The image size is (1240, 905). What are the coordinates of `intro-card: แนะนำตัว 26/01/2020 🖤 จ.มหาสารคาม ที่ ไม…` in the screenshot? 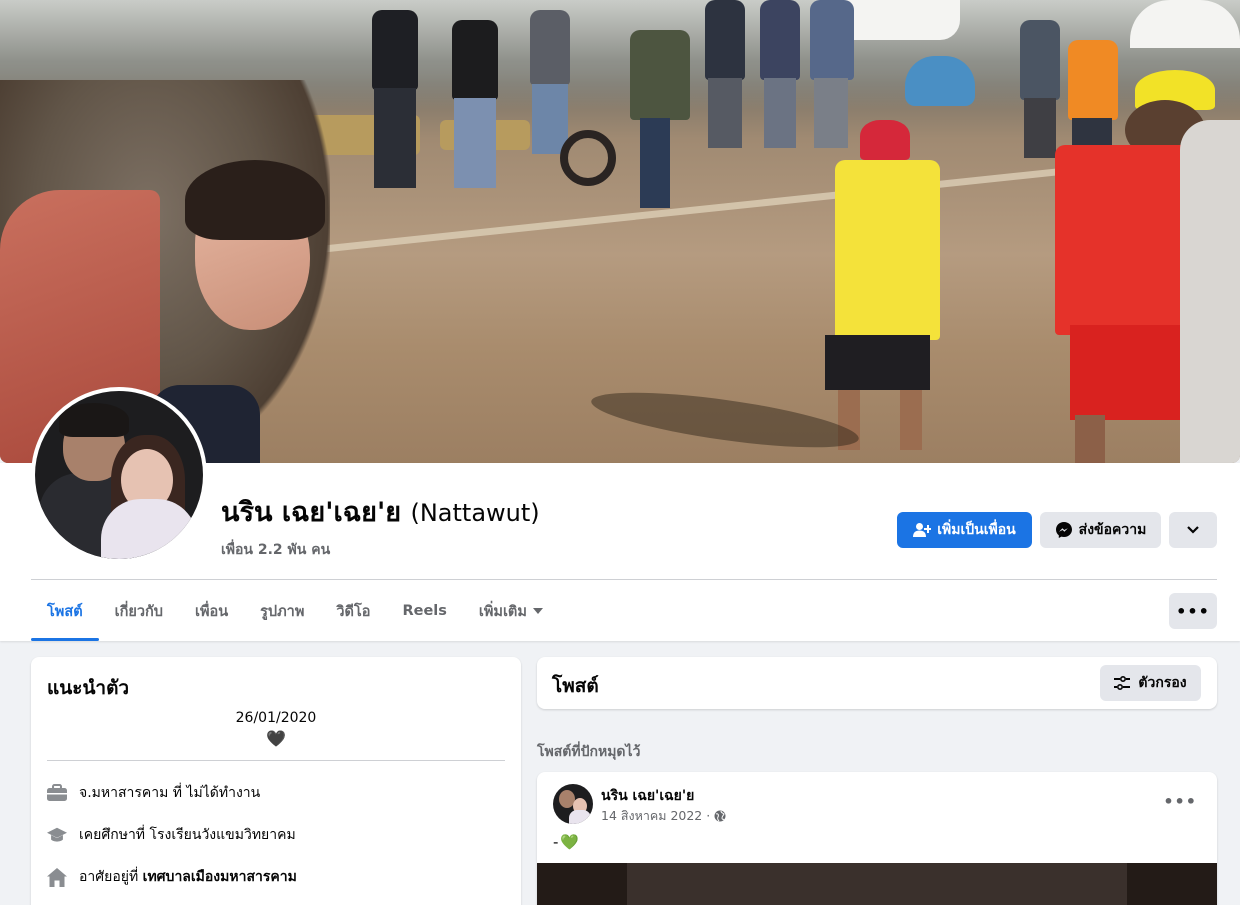 It's located at (276, 781).